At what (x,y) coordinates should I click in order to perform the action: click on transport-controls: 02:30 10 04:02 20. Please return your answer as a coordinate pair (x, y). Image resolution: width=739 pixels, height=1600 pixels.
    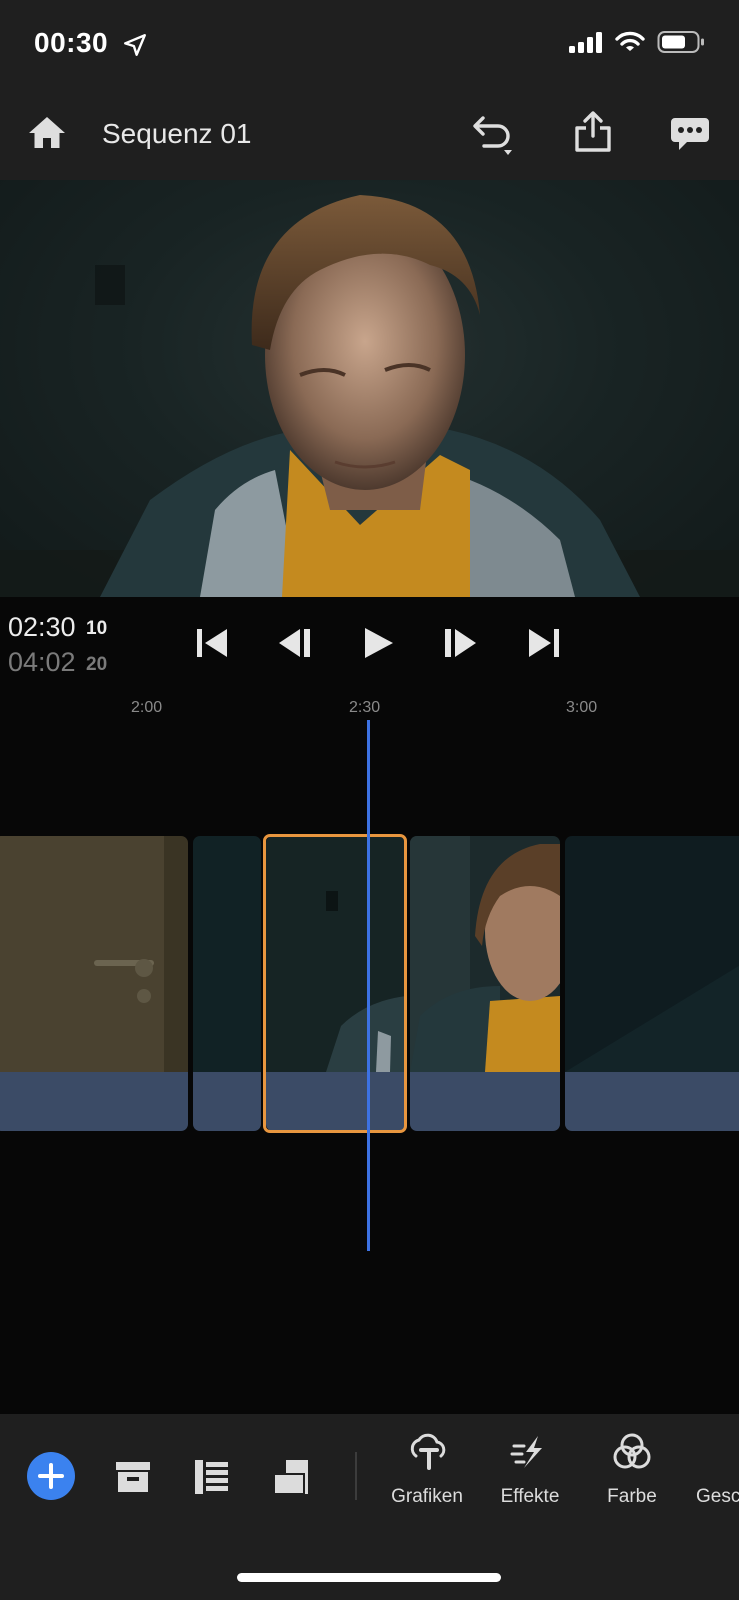
    Looking at the image, I should click on (369, 644).